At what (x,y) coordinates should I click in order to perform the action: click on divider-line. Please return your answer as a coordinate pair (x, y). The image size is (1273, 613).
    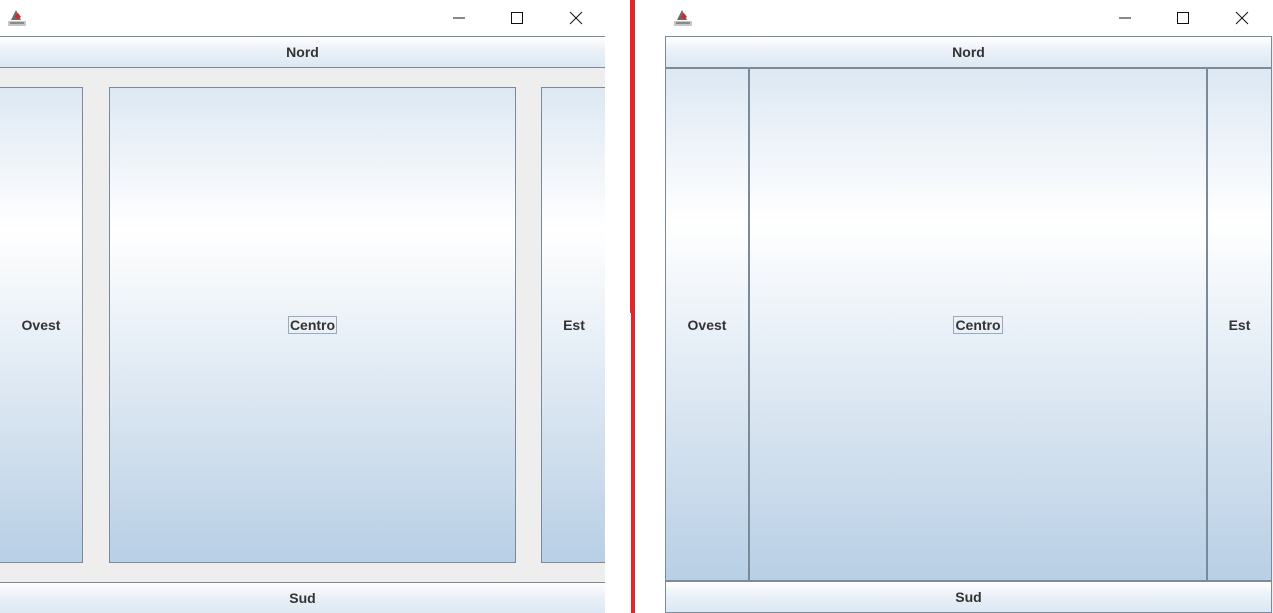
    Looking at the image, I should click on (633, 306).